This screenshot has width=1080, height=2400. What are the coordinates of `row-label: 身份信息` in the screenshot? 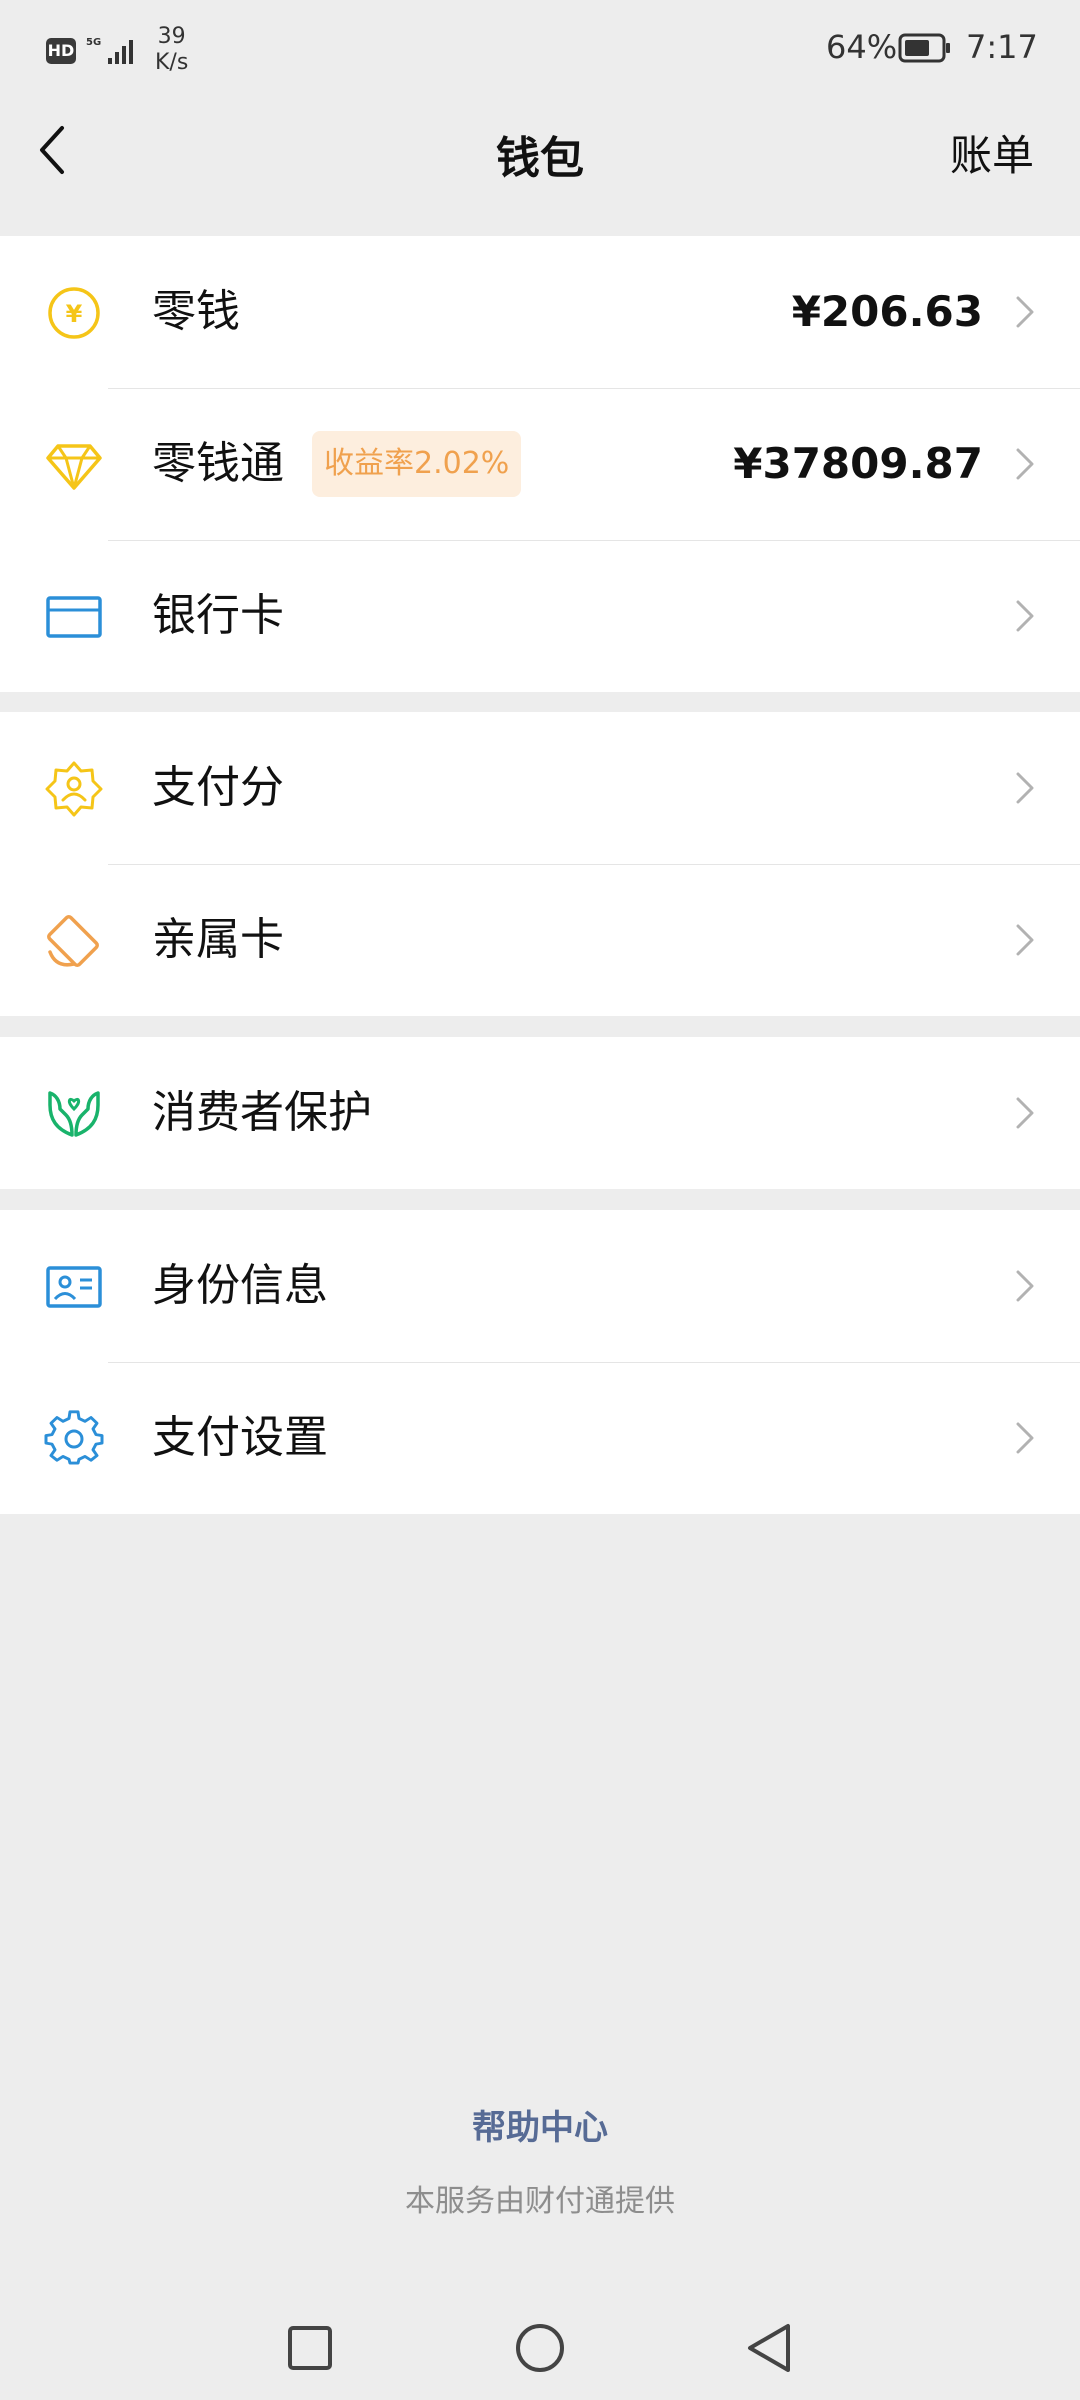 It's located at (240, 1285).